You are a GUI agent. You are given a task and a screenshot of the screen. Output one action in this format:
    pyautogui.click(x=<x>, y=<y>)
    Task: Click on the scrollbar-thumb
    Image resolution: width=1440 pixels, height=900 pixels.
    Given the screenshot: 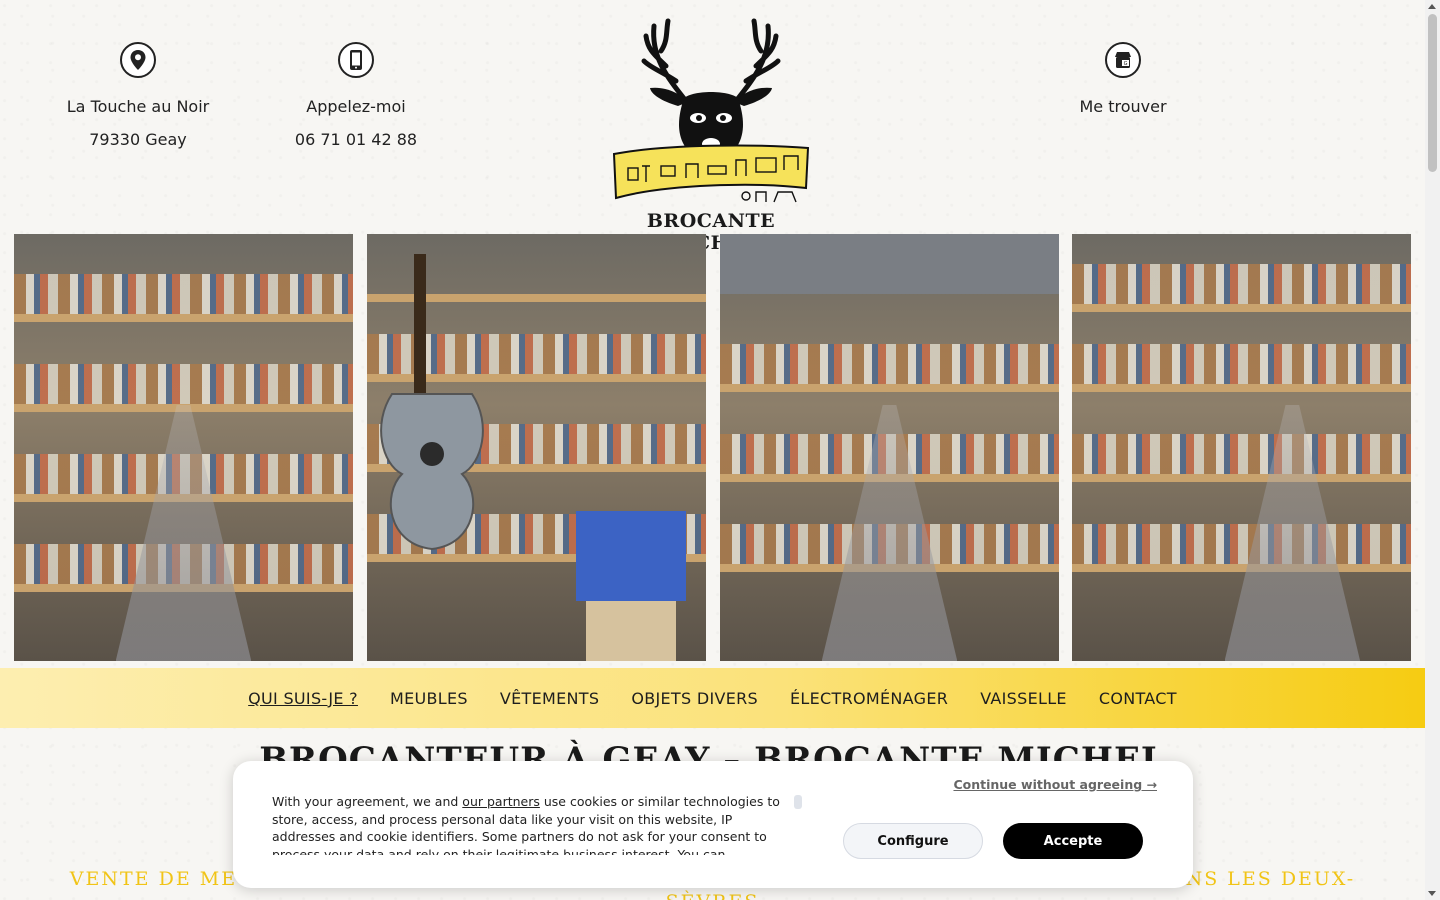 What is the action you would take?
    pyautogui.click(x=1432, y=93)
    